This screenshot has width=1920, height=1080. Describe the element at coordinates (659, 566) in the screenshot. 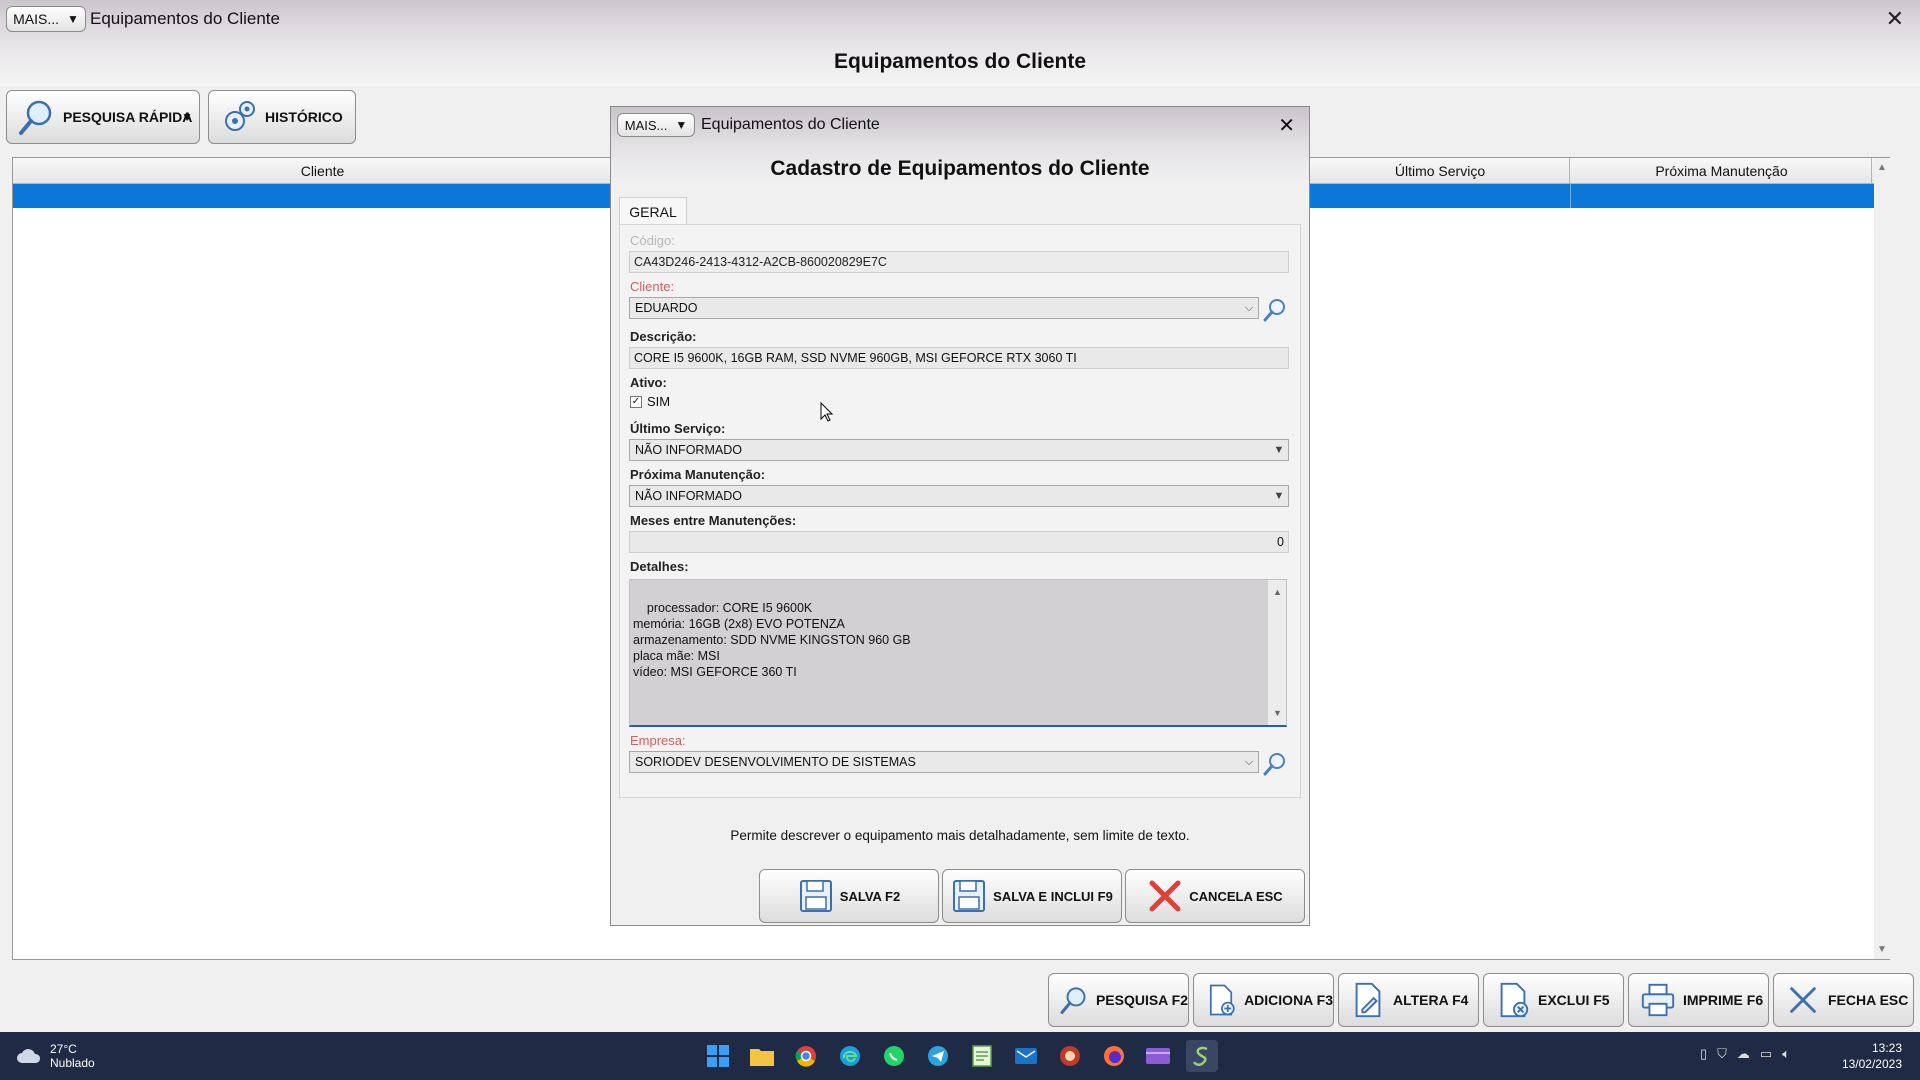

I see `detalhes-label: Detalhes:` at that location.